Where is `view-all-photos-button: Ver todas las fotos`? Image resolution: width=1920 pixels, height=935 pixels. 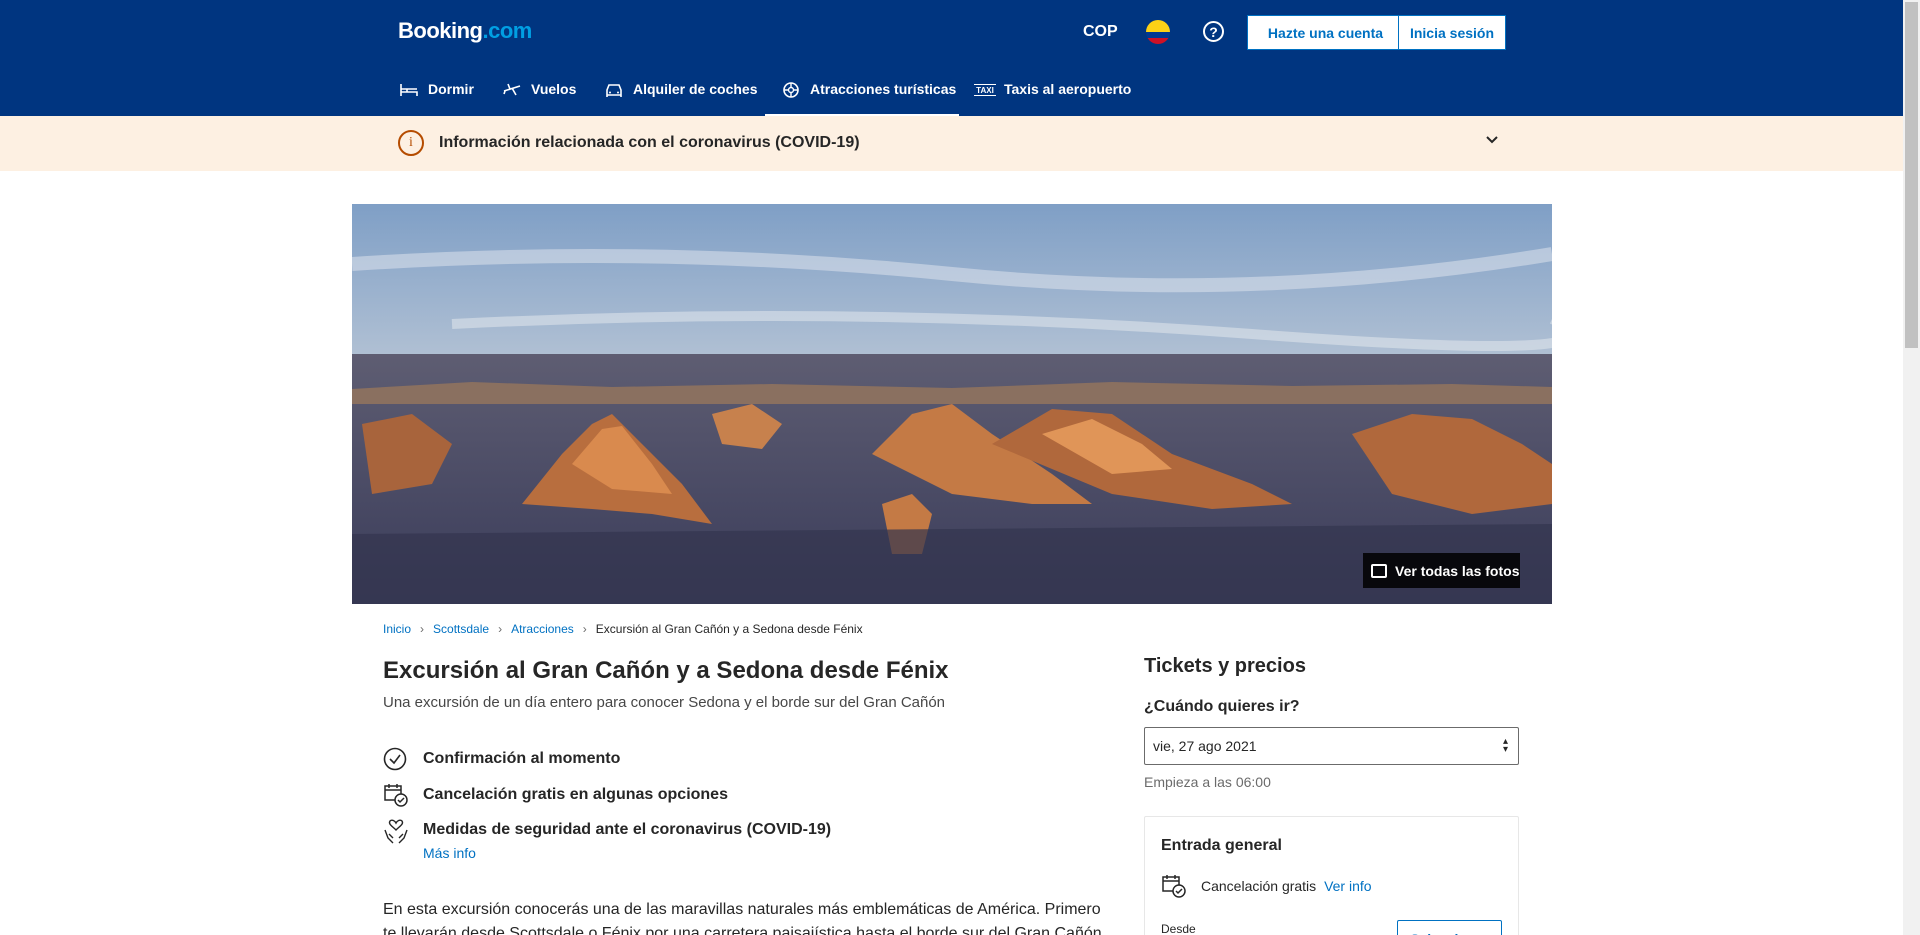 view-all-photos-button: Ver todas las fotos is located at coordinates (1441, 570).